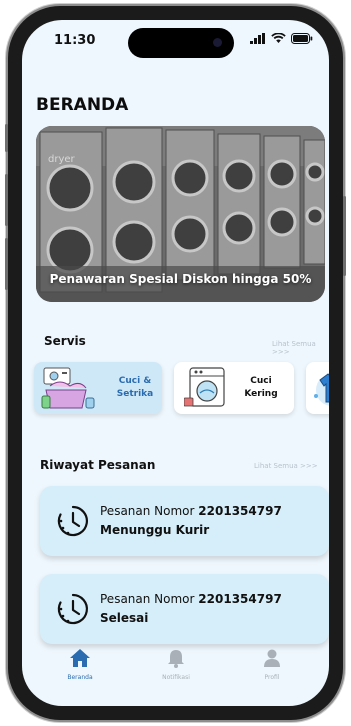 This screenshot has height=726, width=351. I want to click on wifi-icon, so click(278, 38).